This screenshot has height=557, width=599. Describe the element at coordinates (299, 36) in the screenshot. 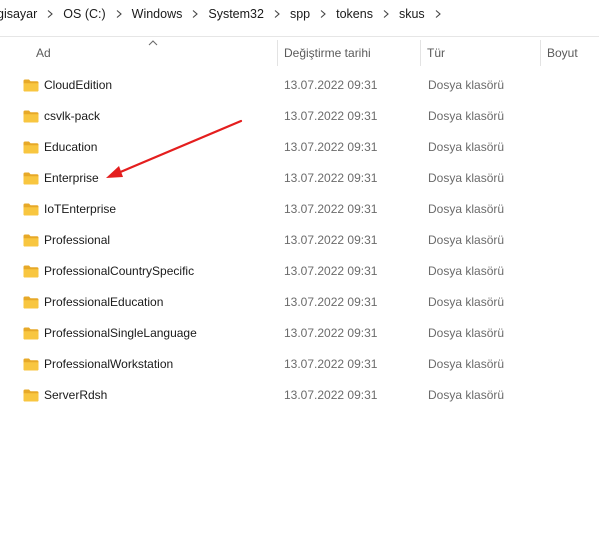

I see `breadcrumb-divider` at that location.